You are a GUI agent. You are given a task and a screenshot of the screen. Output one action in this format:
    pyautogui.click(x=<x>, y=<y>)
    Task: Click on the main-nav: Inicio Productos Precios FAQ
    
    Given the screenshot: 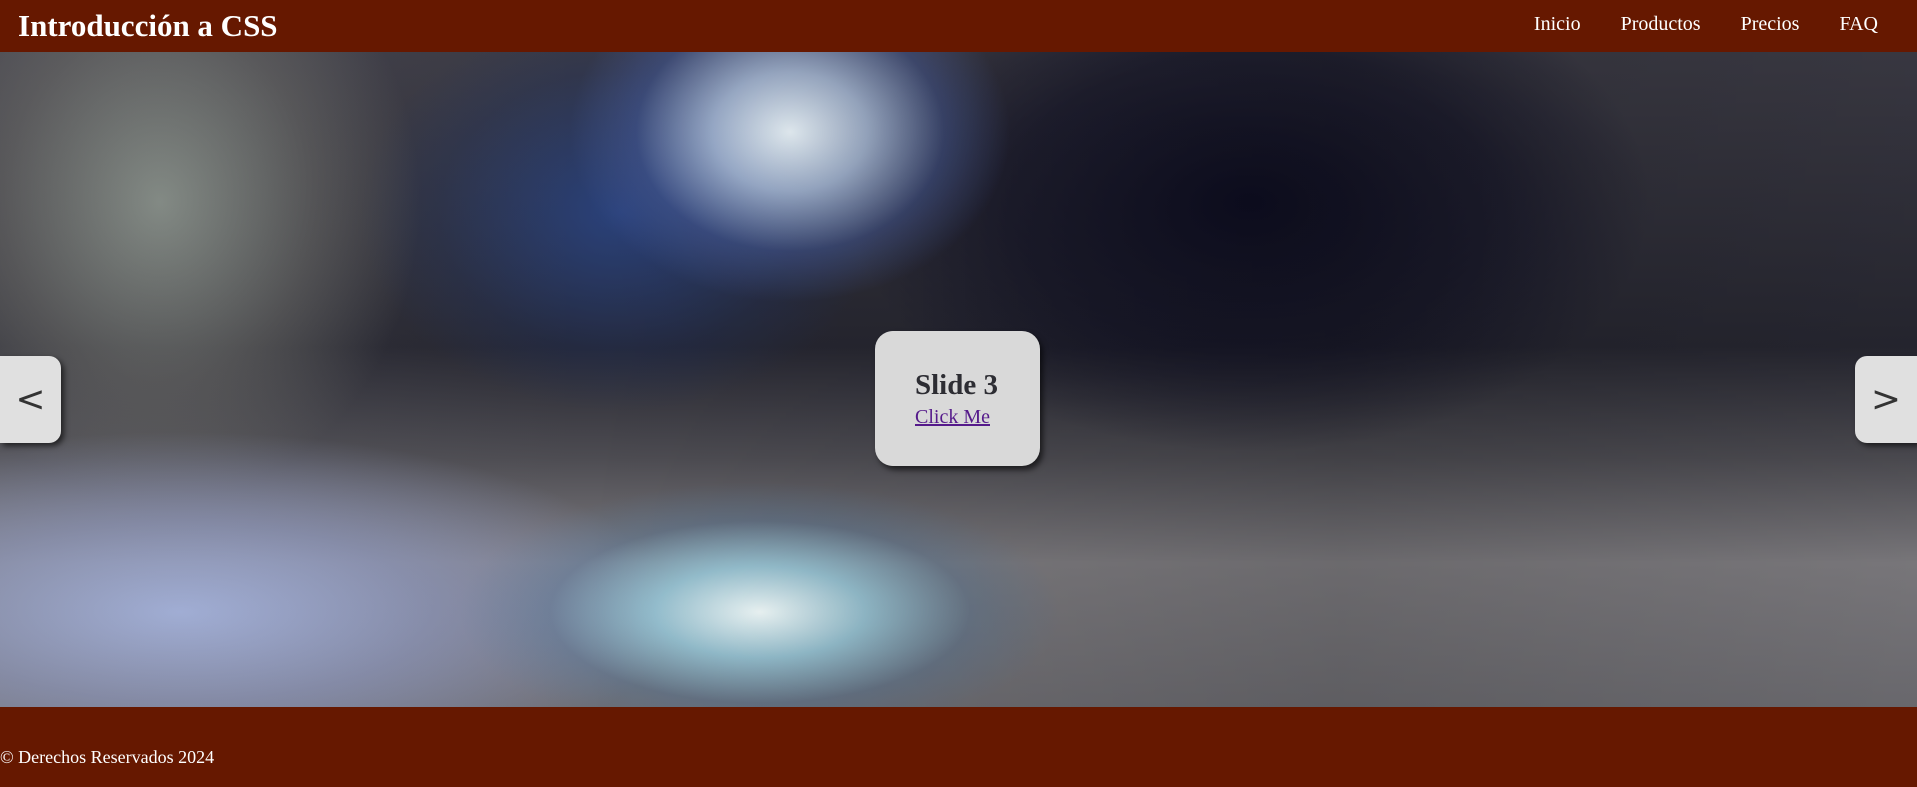 What is the action you would take?
    pyautogui.click(x=1686, y=24)
    